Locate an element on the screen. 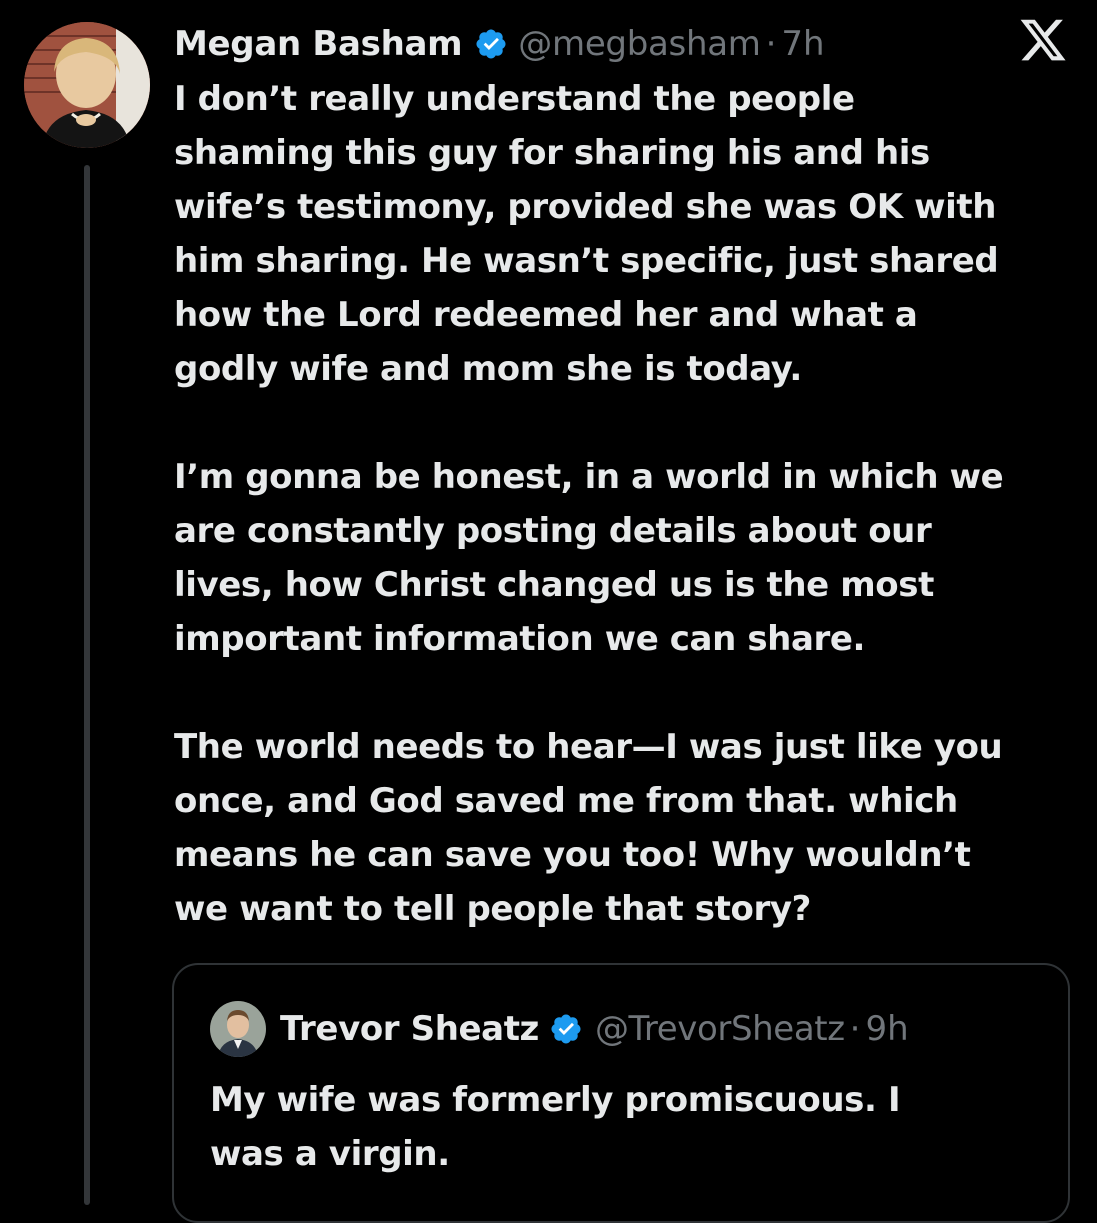 This screenshot has width=1097, height=1223. tweet-timestamp: 7h is located at coordinates (802, 44).